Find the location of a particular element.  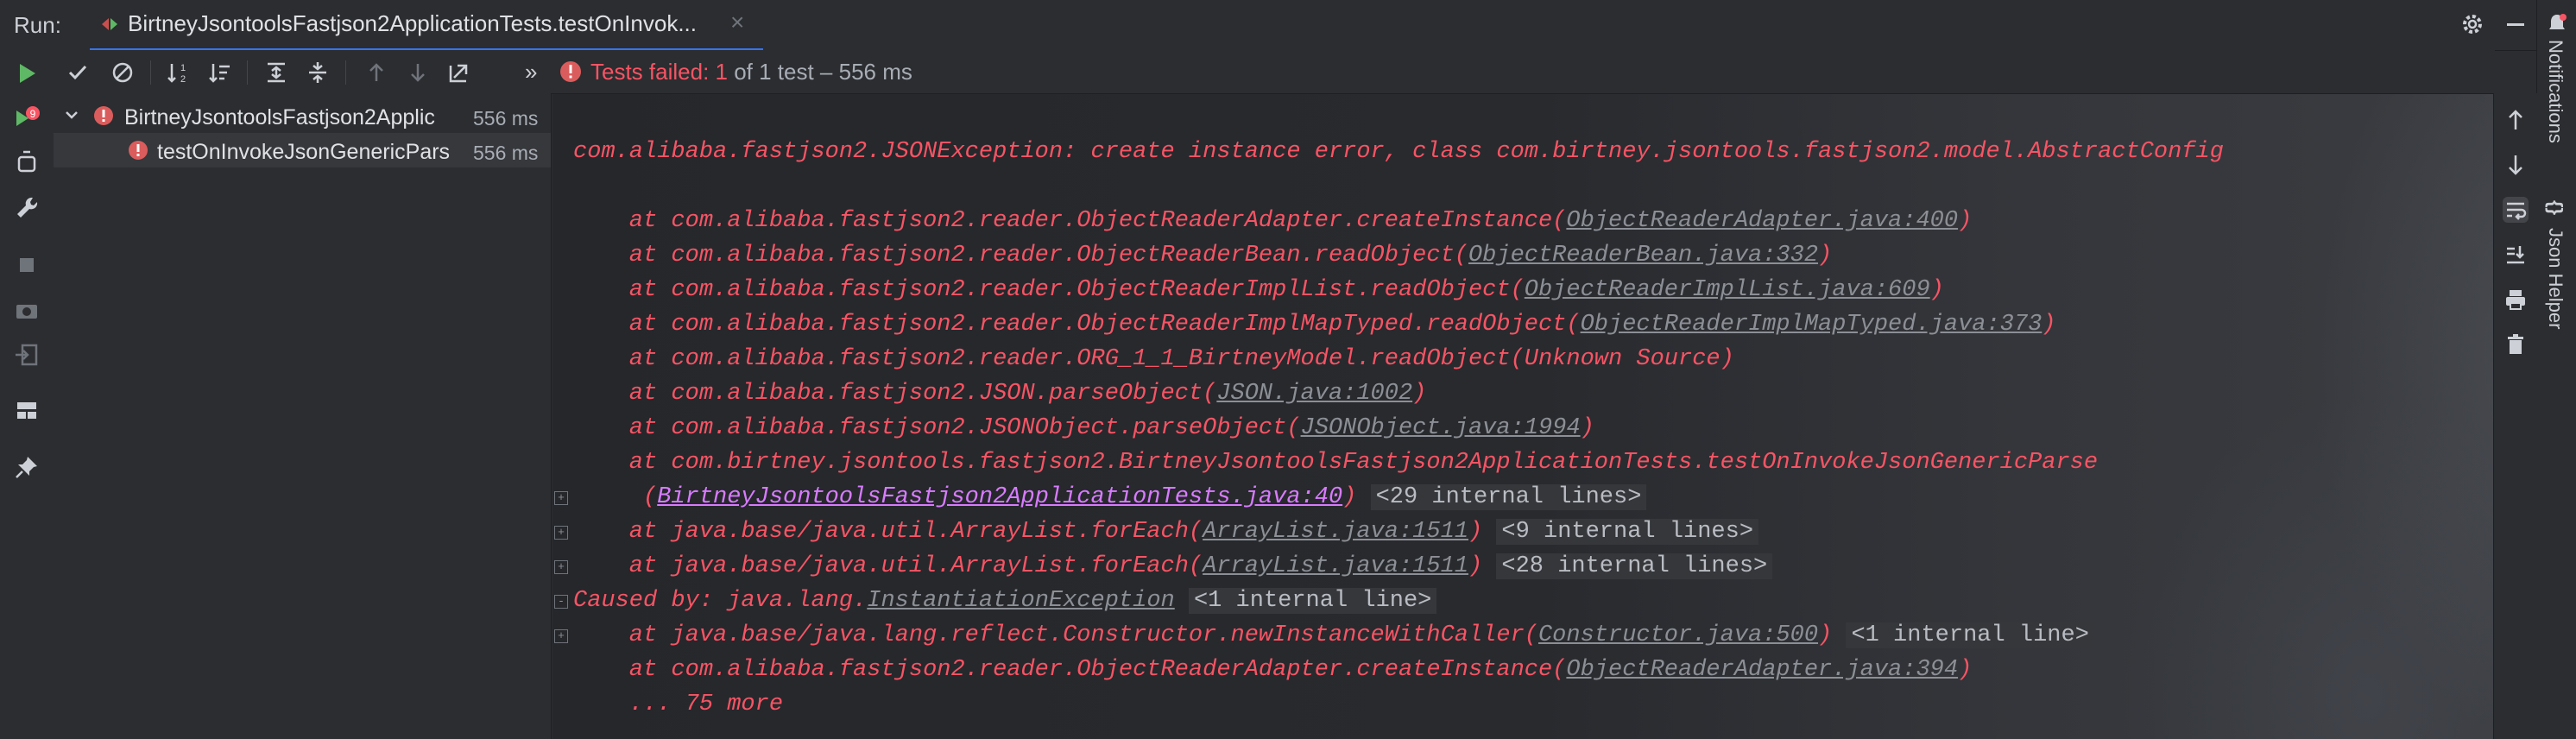

wrench-icon is located at coordinates (26, 208).